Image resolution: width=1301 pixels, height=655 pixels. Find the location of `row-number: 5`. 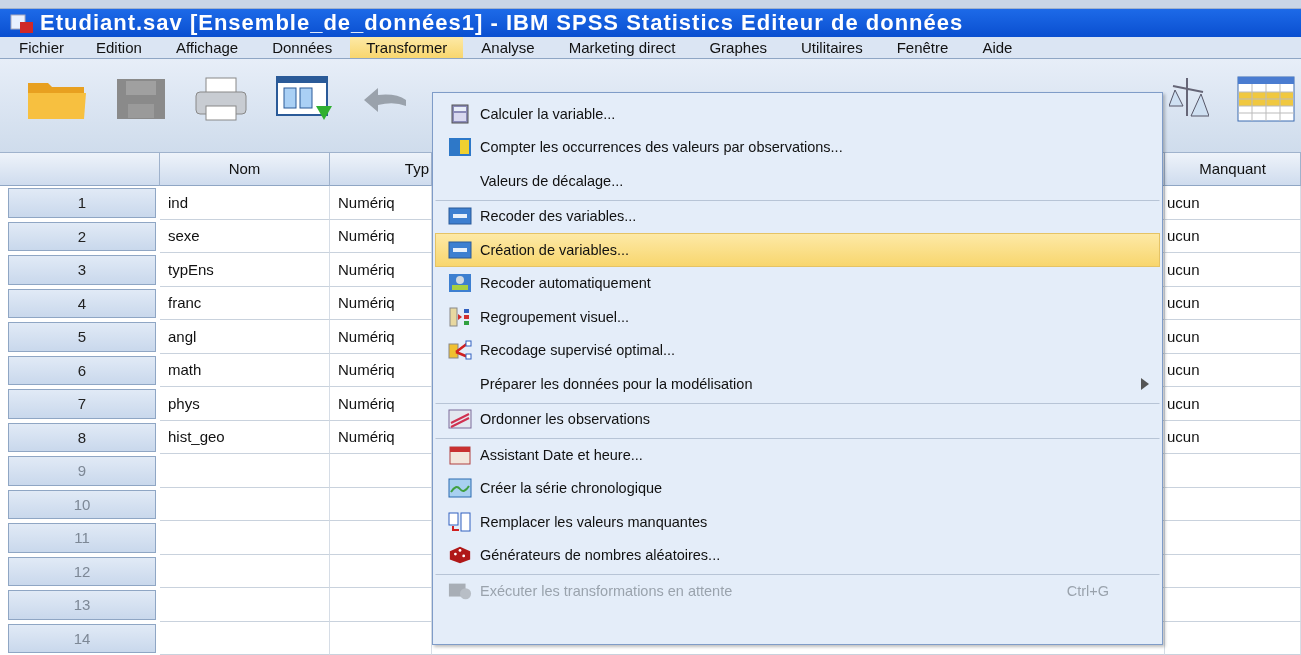

row-number: 5 is located at coordinates (82, 337).